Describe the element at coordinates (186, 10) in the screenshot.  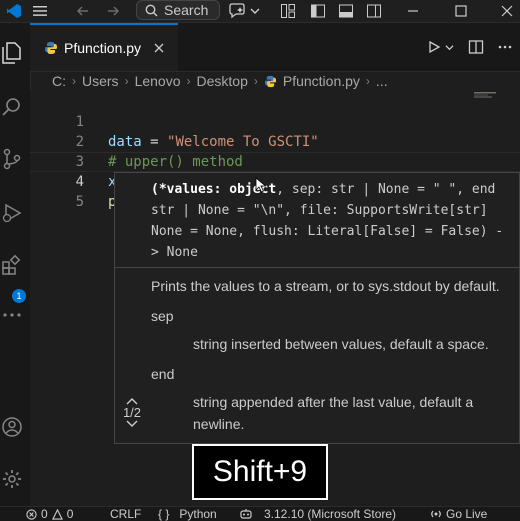
I see `search-label: Search` at that location.